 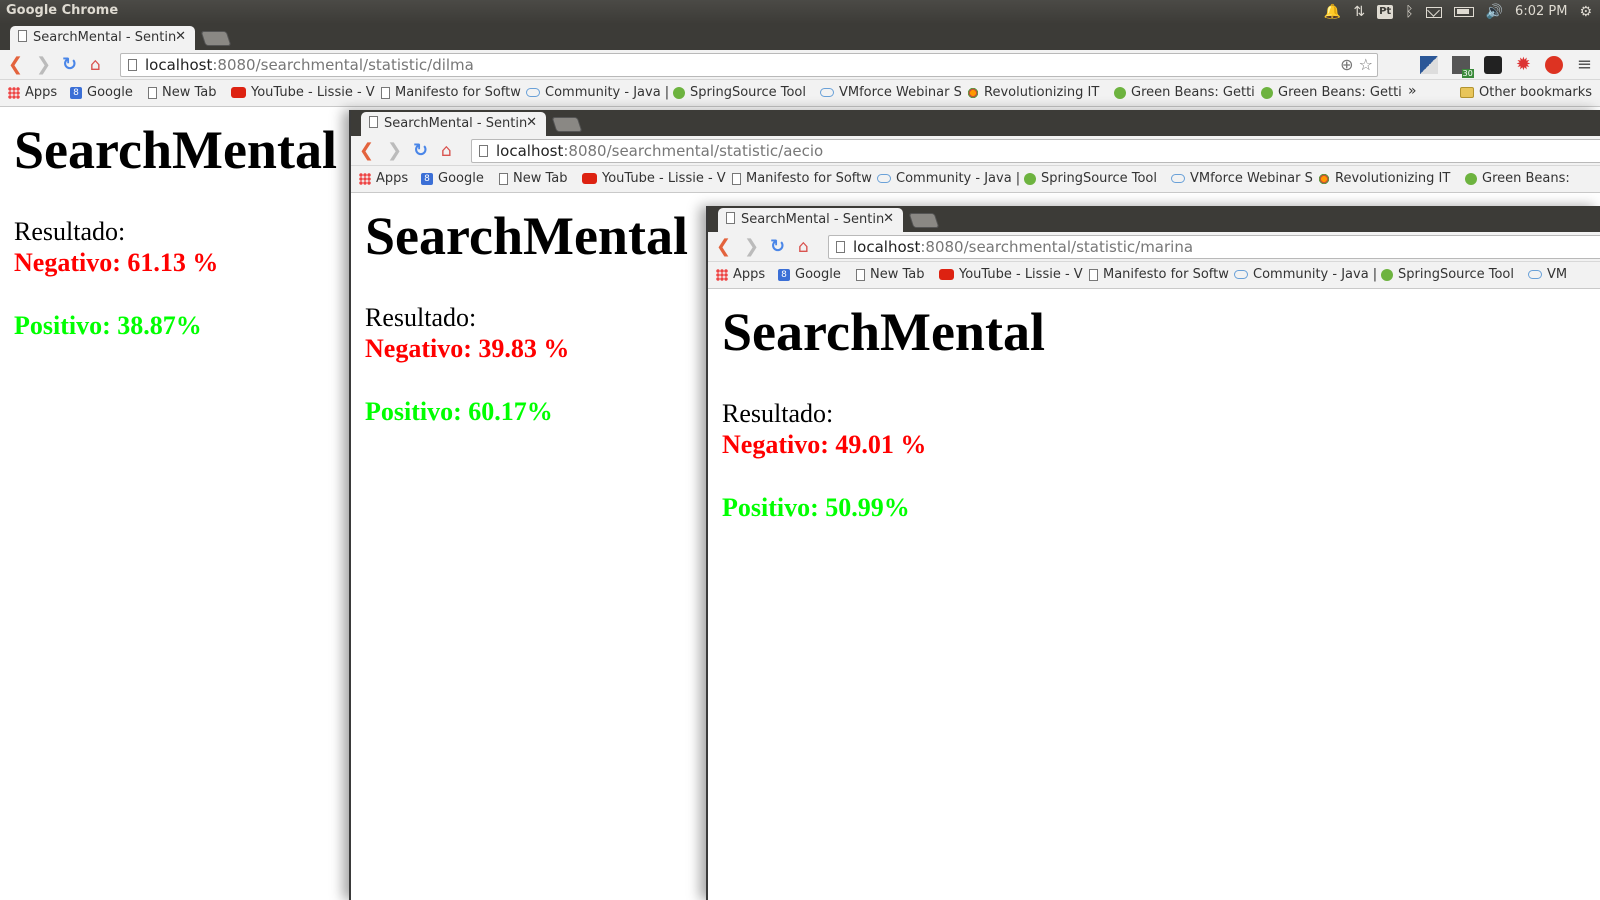 I want to click on bookmark-green-beans-1: Green Beans: Getti, so click(x=1184, y=92).